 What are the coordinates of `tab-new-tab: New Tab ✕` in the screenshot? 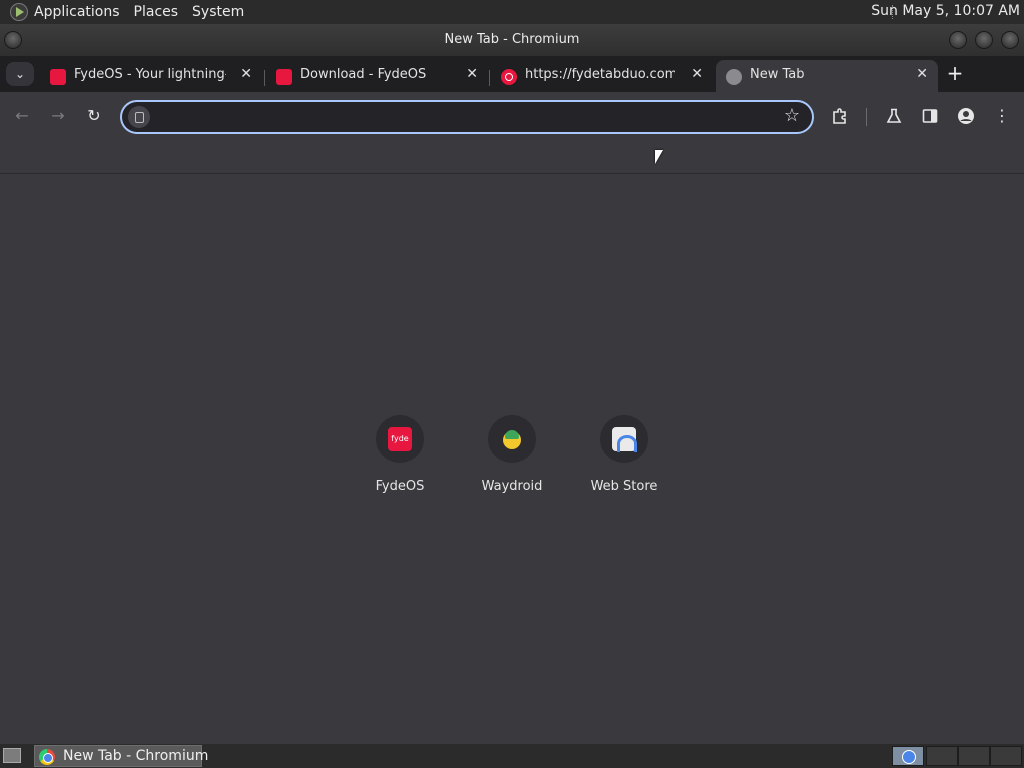 It's located at (827, 76).